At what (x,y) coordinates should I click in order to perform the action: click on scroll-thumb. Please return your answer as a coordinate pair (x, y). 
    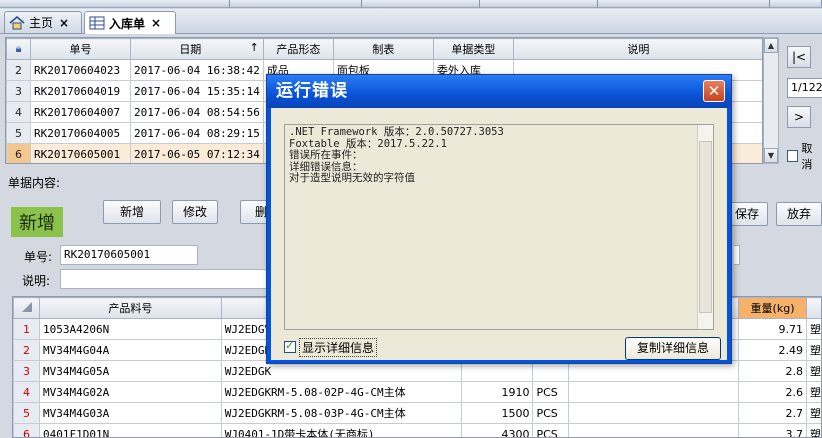
    Looking at the image, I should click on (705, 227).